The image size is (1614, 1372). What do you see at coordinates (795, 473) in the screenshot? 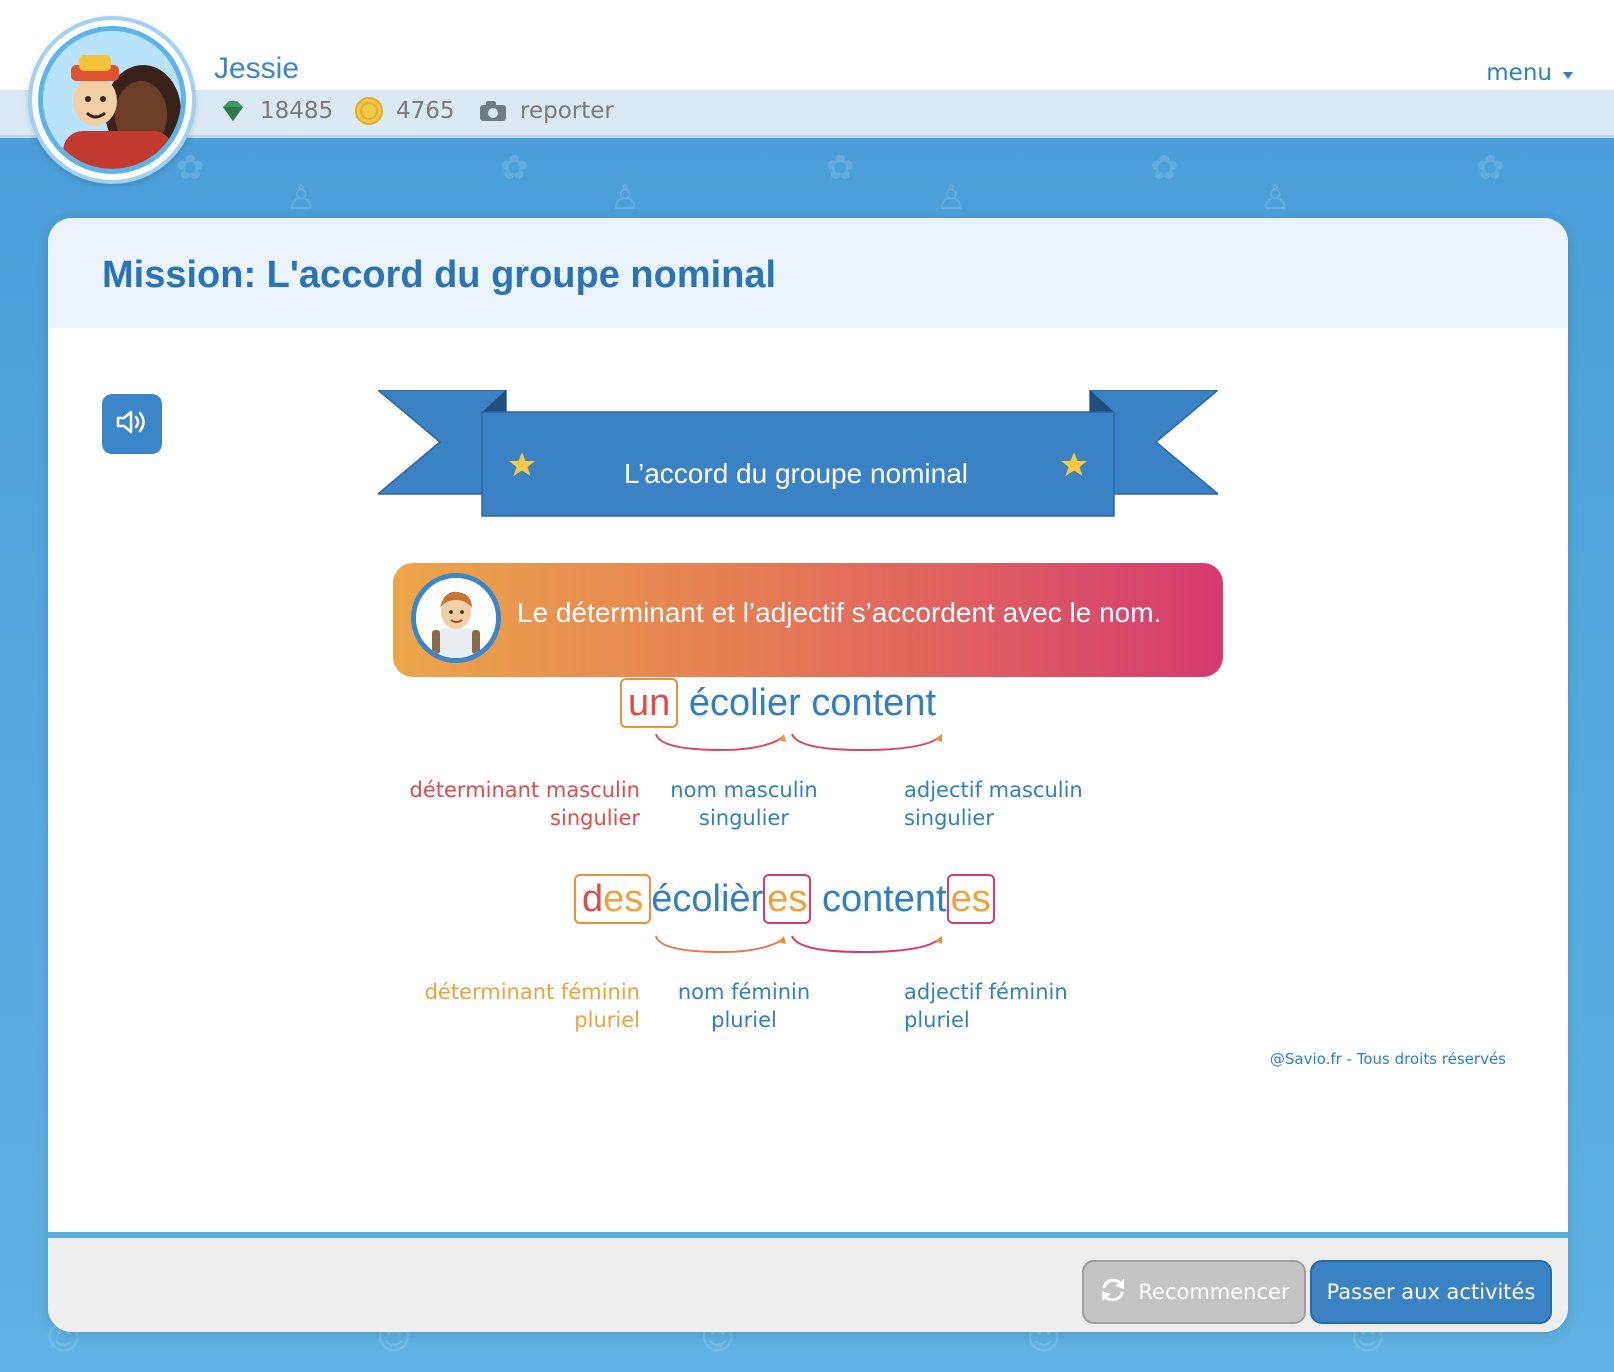
I see `ribbon-title: L’accord du groupe nominal` at bounding box center [795, 473].